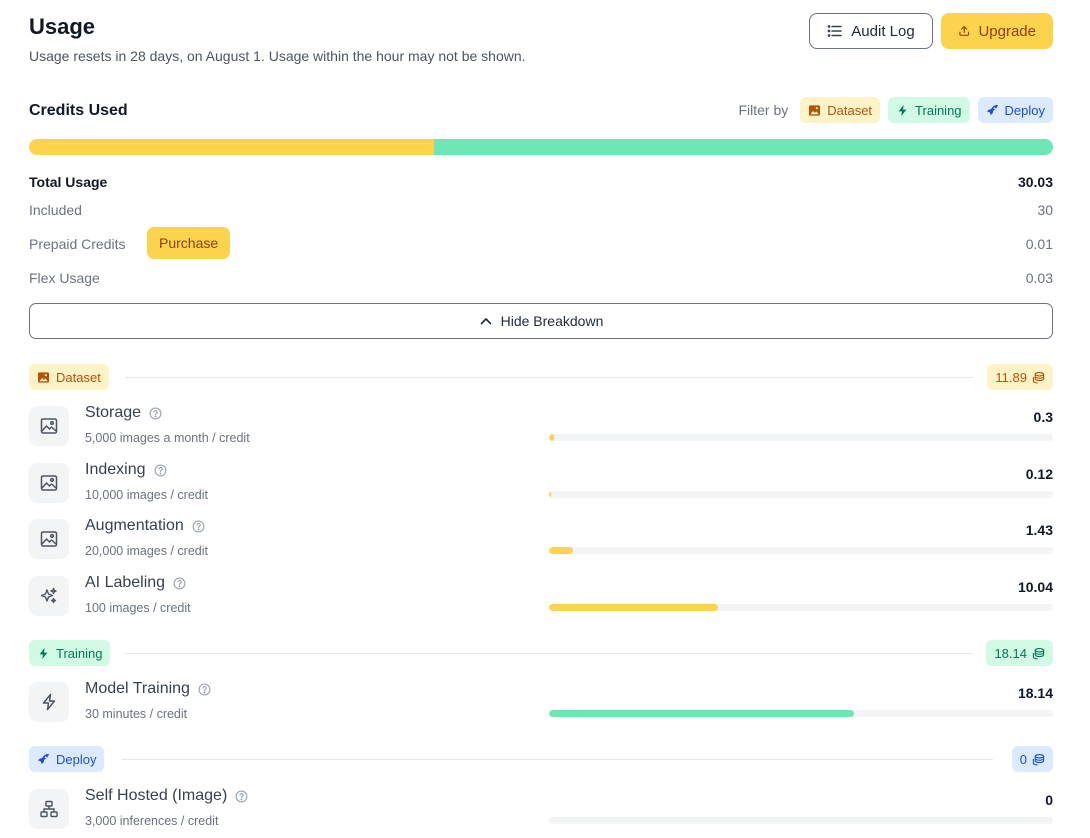  Describe the element at coordinates (78, 110) in the screenshot. I see `credits-used-title: Credits Used` at that location.